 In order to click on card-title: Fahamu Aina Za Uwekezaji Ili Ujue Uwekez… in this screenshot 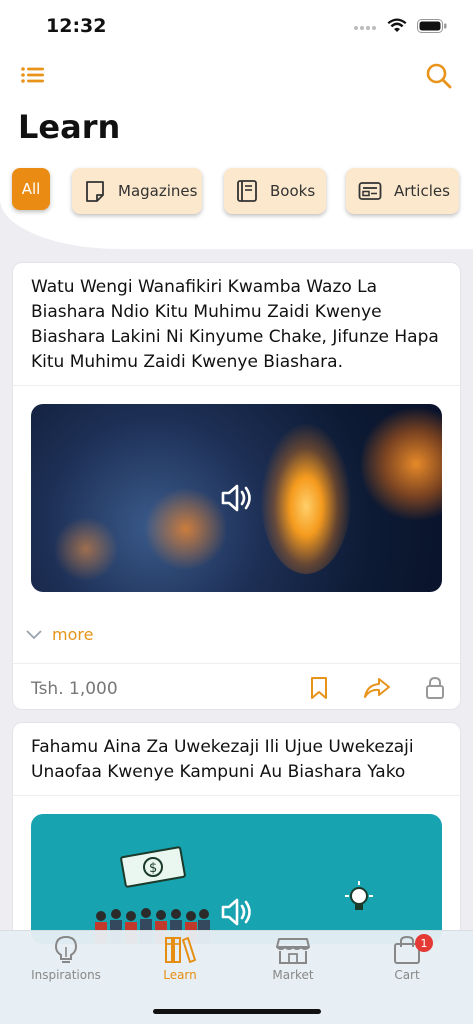, I will do `click(236, 759)`.